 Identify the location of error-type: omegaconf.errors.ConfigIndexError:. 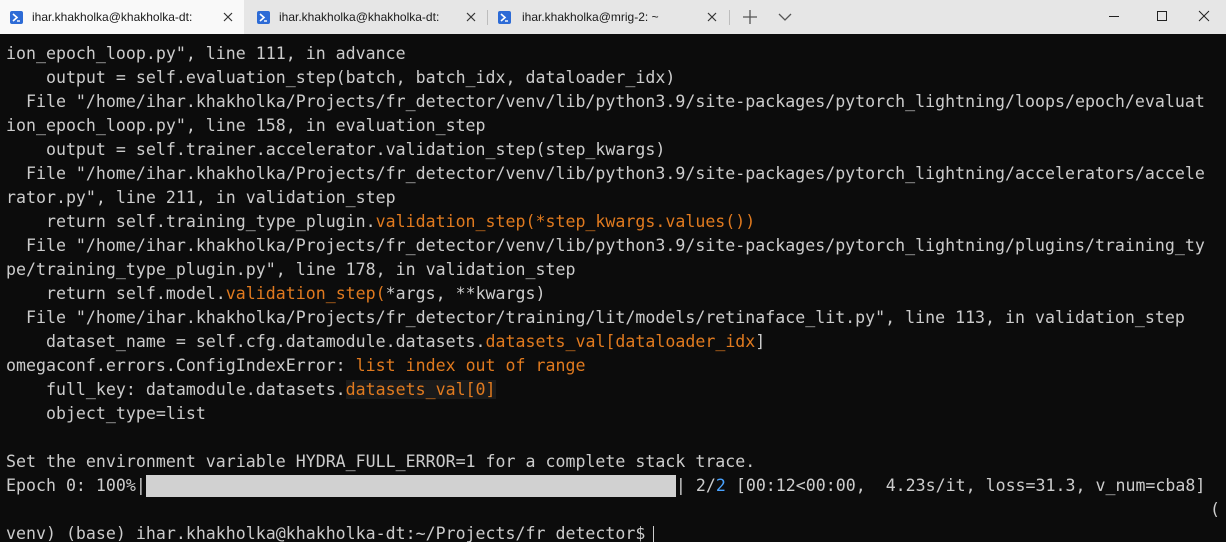
(181, 365).